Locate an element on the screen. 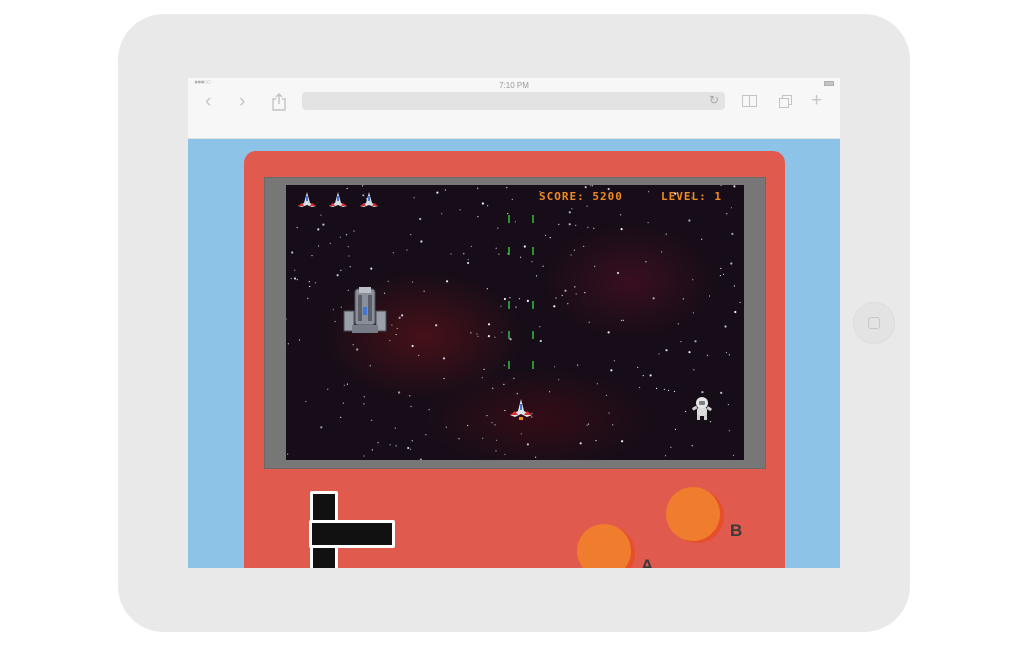 The width and height of the screenshot is (1024, 646). home-square-icon is located at coordinates (874, 323).